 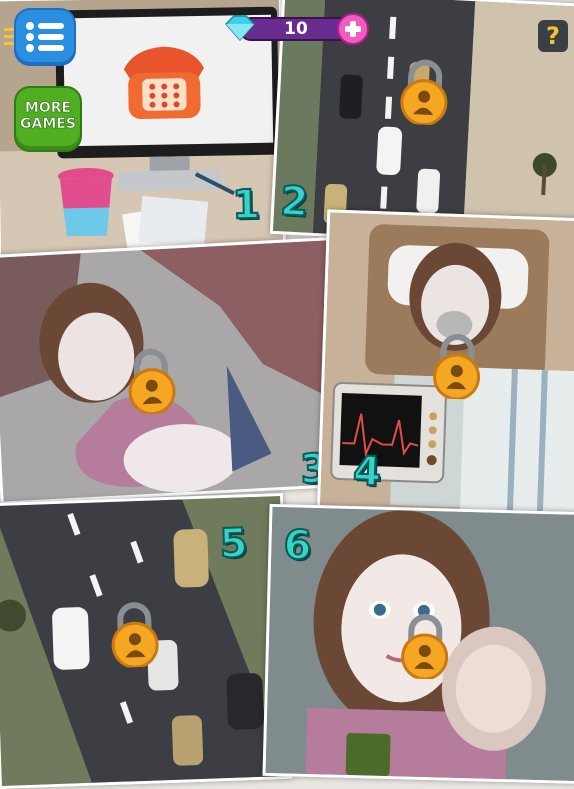 I want to click on level-3-lock-icon, so click(x=152, y=382).